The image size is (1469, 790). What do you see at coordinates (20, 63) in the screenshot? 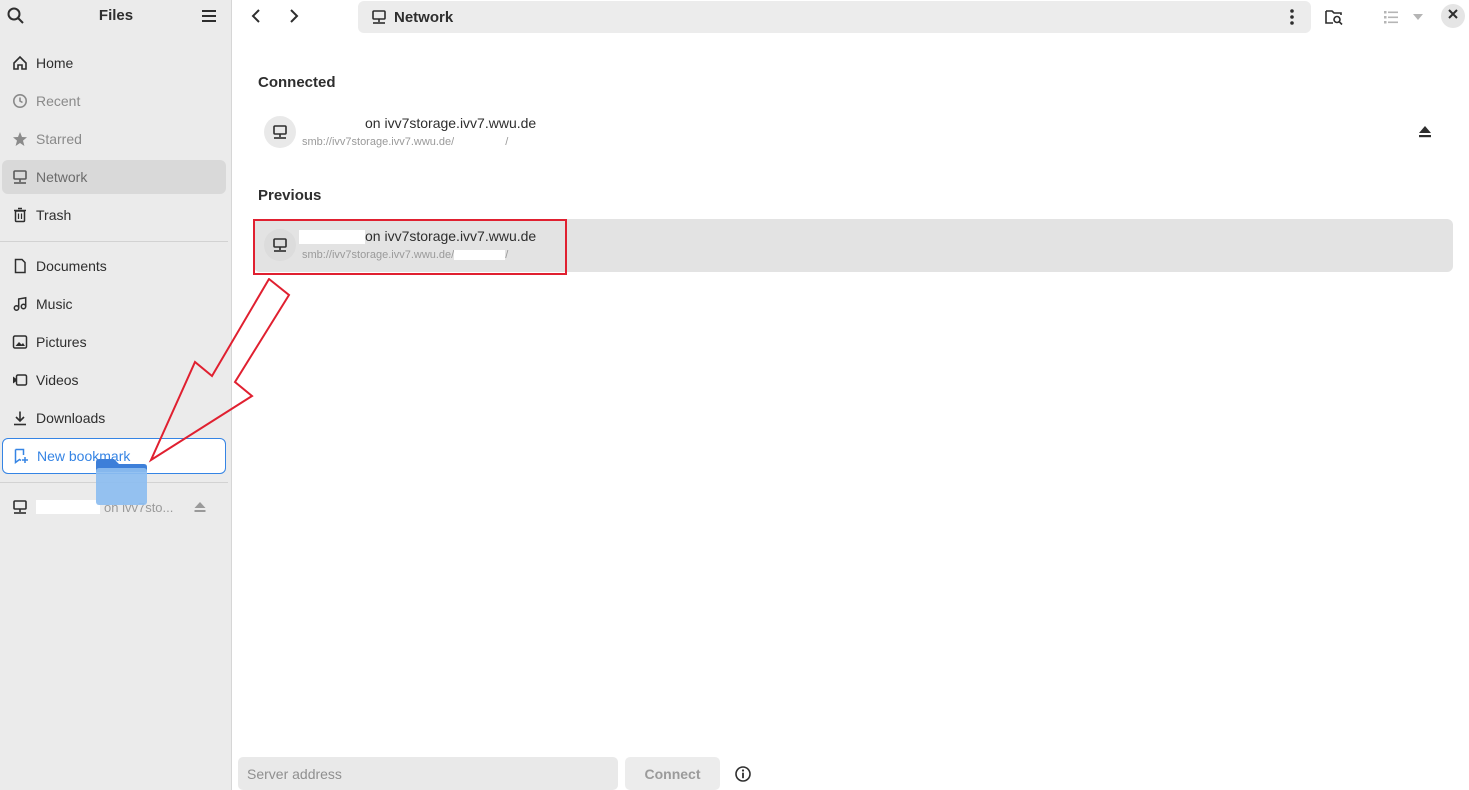
I see `home-icon` at bounding box center [20, 63].